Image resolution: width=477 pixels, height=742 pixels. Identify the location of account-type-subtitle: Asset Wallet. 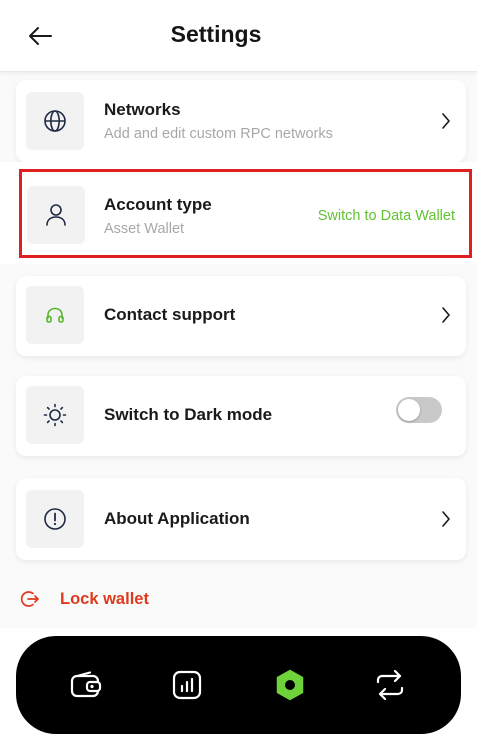
(144, 229).